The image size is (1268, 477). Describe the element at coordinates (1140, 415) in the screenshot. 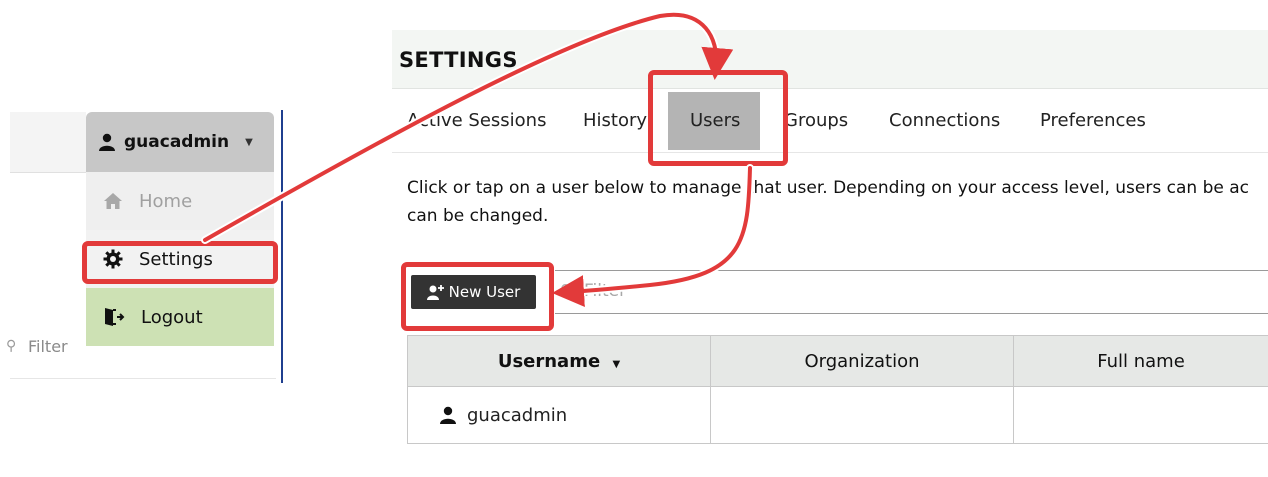

I see `cell-full-name` at that location.